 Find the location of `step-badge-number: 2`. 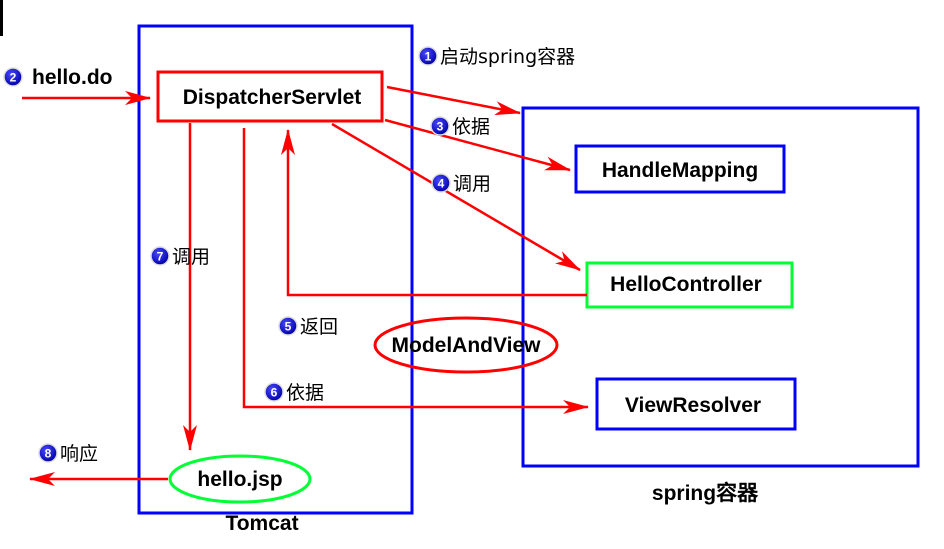

step-badge-number: 2 is located at coordinates (13, 78).